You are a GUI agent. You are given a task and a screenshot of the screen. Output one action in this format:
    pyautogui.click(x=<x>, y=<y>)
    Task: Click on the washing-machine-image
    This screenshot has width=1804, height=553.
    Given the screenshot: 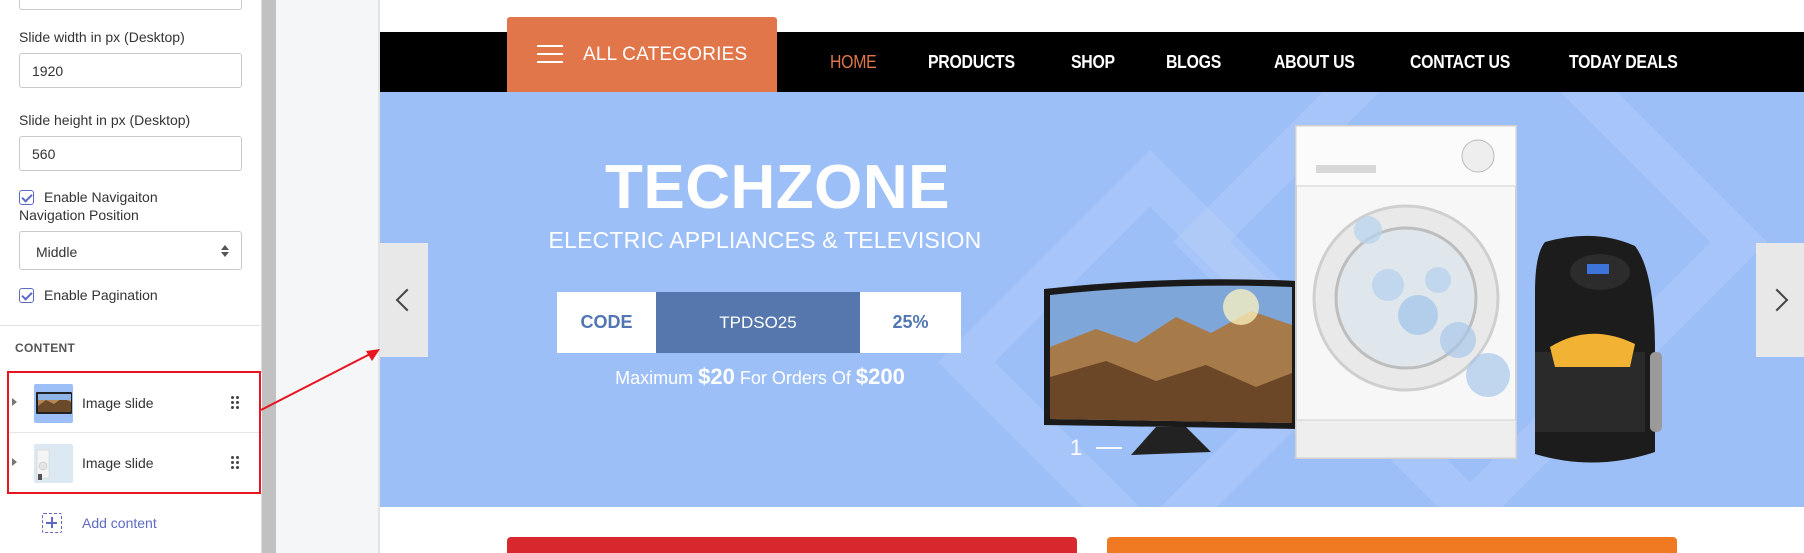 What is the action you would take?
    pyautogui.click(x=1406, y=292)
    